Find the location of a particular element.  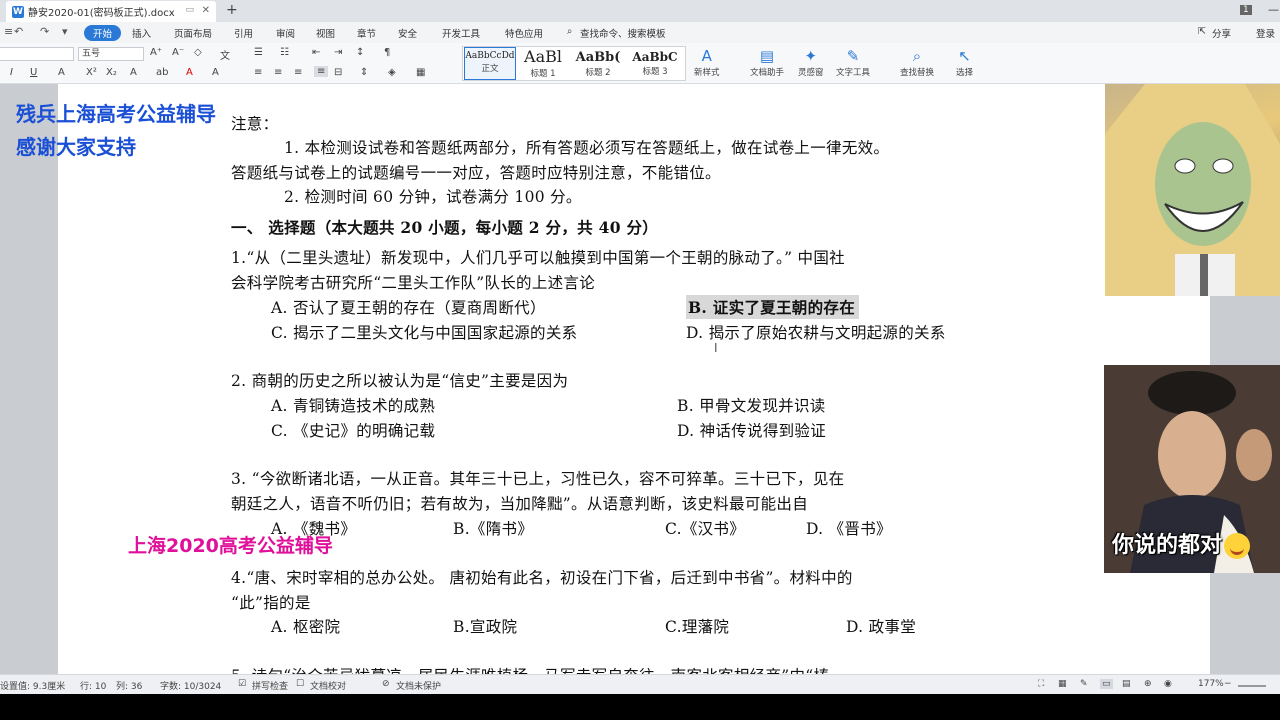

font-name-select is located at coordinates (37, 54).